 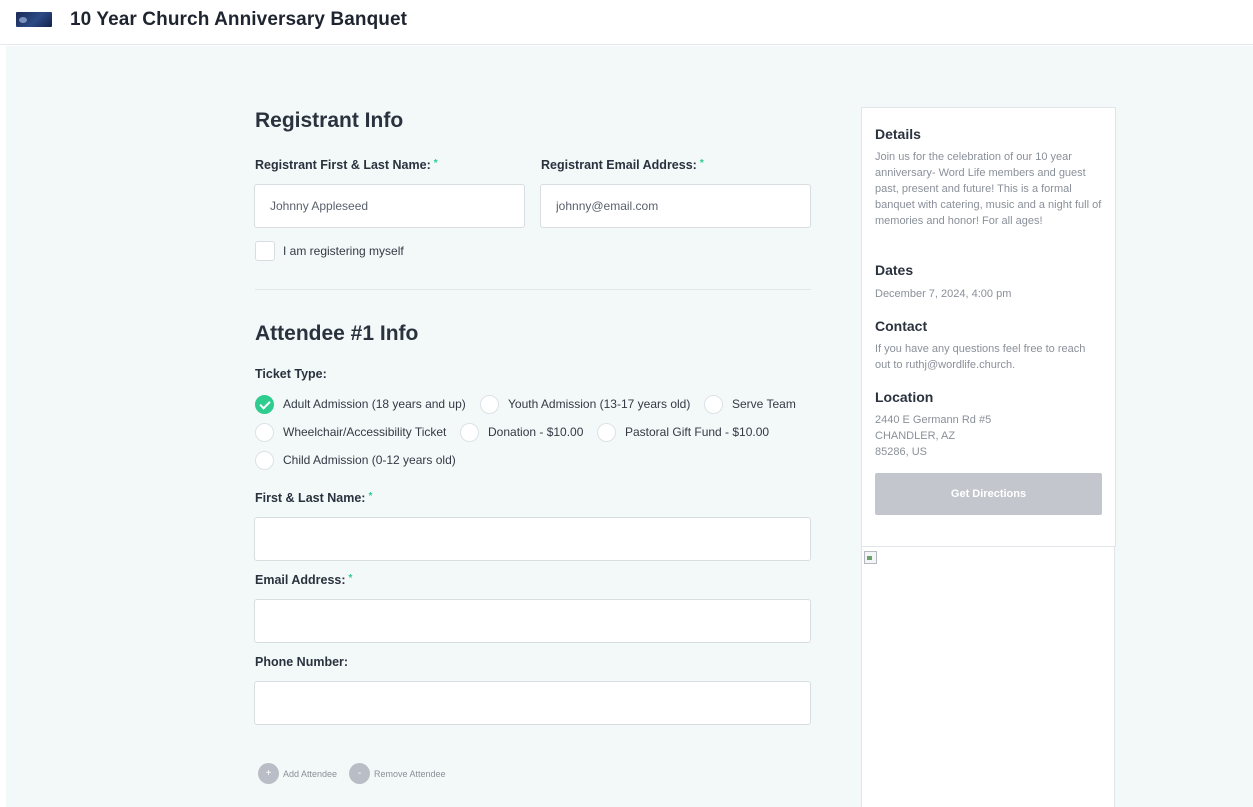 I want to click on remove-attendee-label: Remove Attendee, so click(x=410, y=774).